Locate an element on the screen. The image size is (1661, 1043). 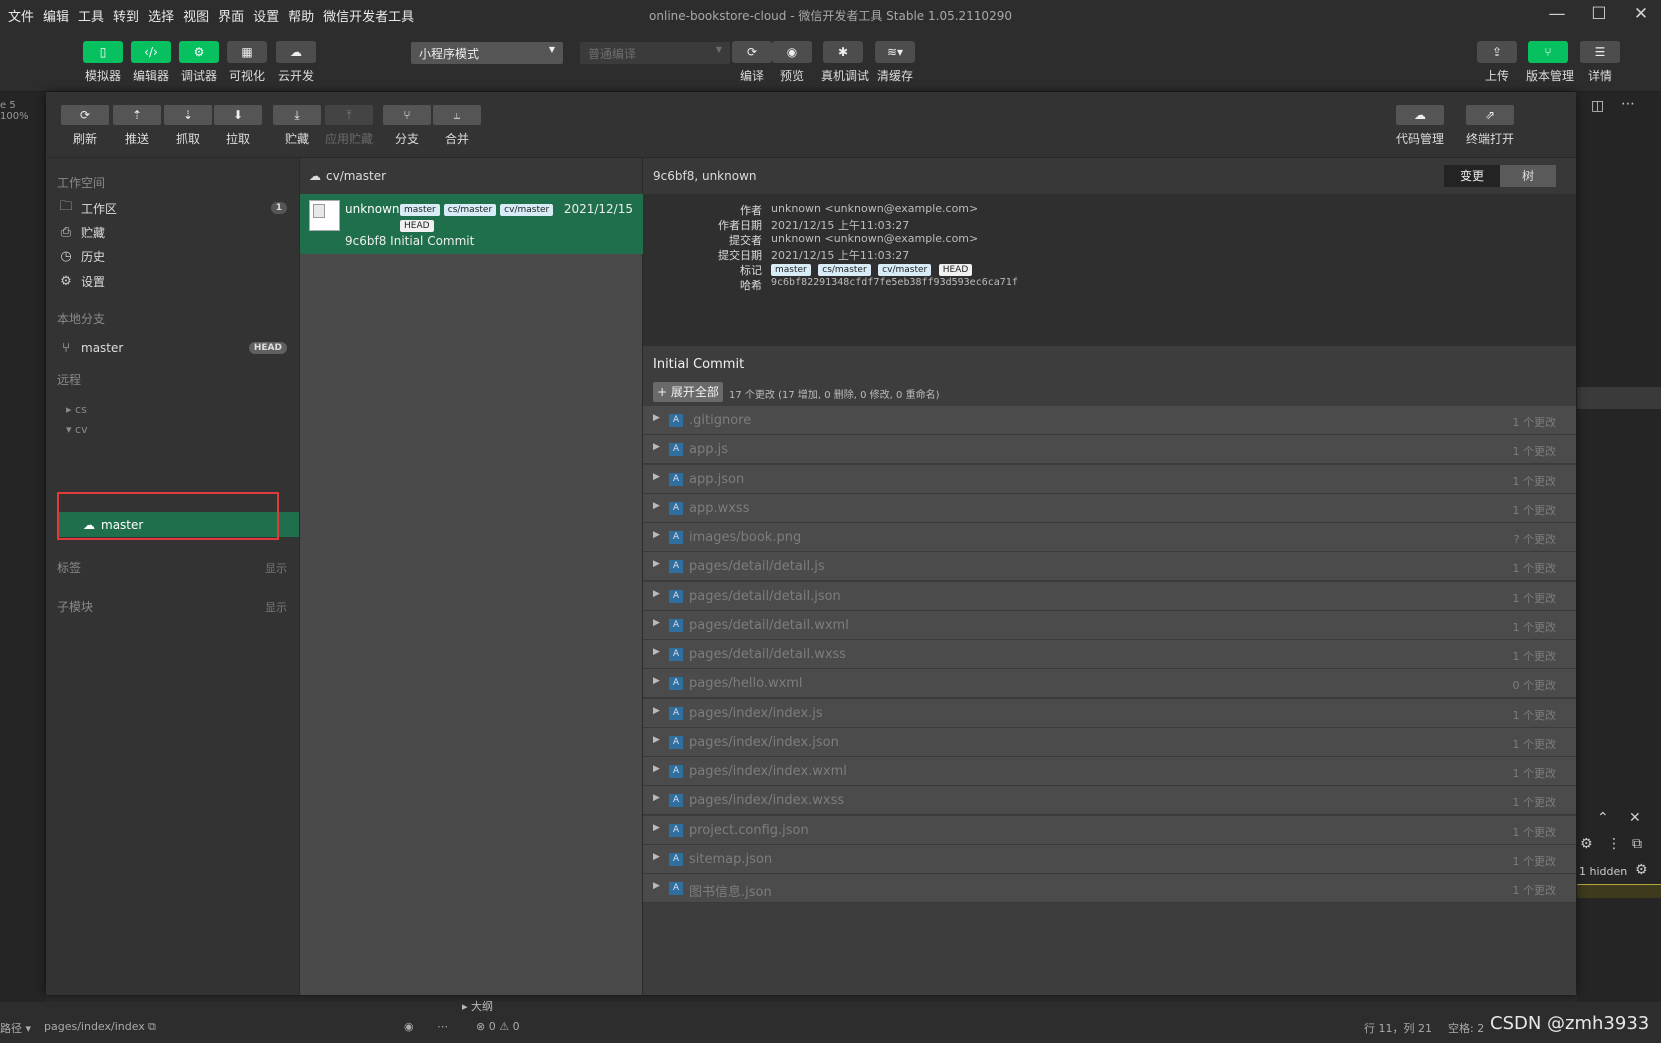
preview-button: ◉ 预览 is located at coordinates (792, 62).